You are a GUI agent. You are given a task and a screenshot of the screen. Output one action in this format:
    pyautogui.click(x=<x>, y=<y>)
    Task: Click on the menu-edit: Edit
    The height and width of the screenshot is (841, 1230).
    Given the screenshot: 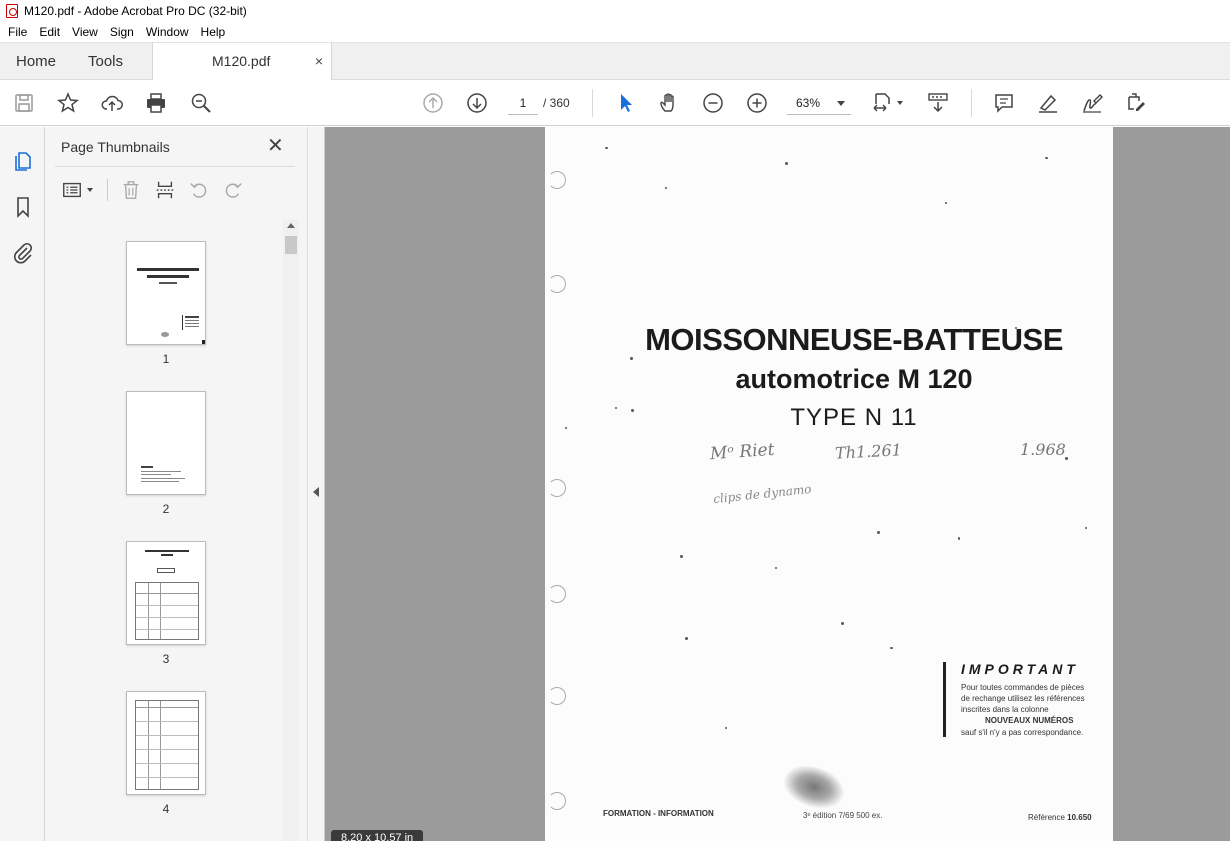 What is the action you would take?
    pyautogui.click(x=49, y=32)
    